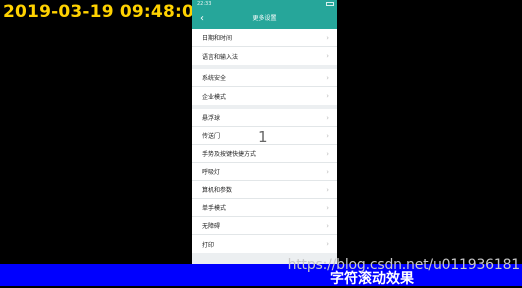 This screenshot has height=288, width=522. I want to click on settings-item-gestures: 手势及按键快捷方式 ›, so click(264, 154).